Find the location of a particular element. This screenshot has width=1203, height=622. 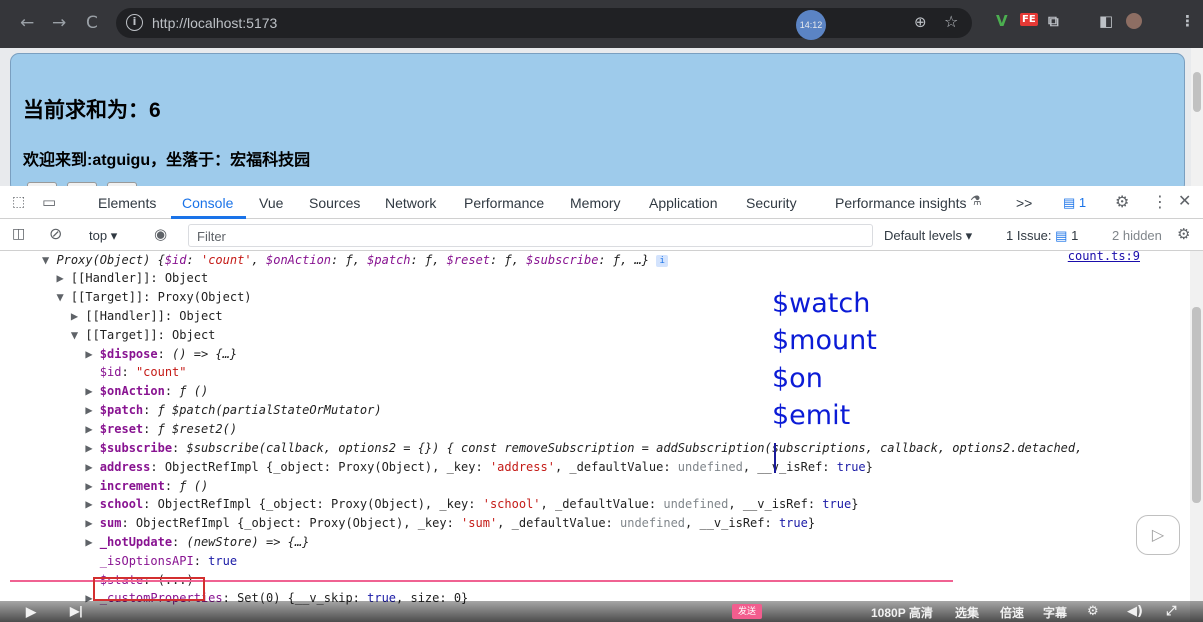

tab-security: Security is located at coordinates (771, 203).